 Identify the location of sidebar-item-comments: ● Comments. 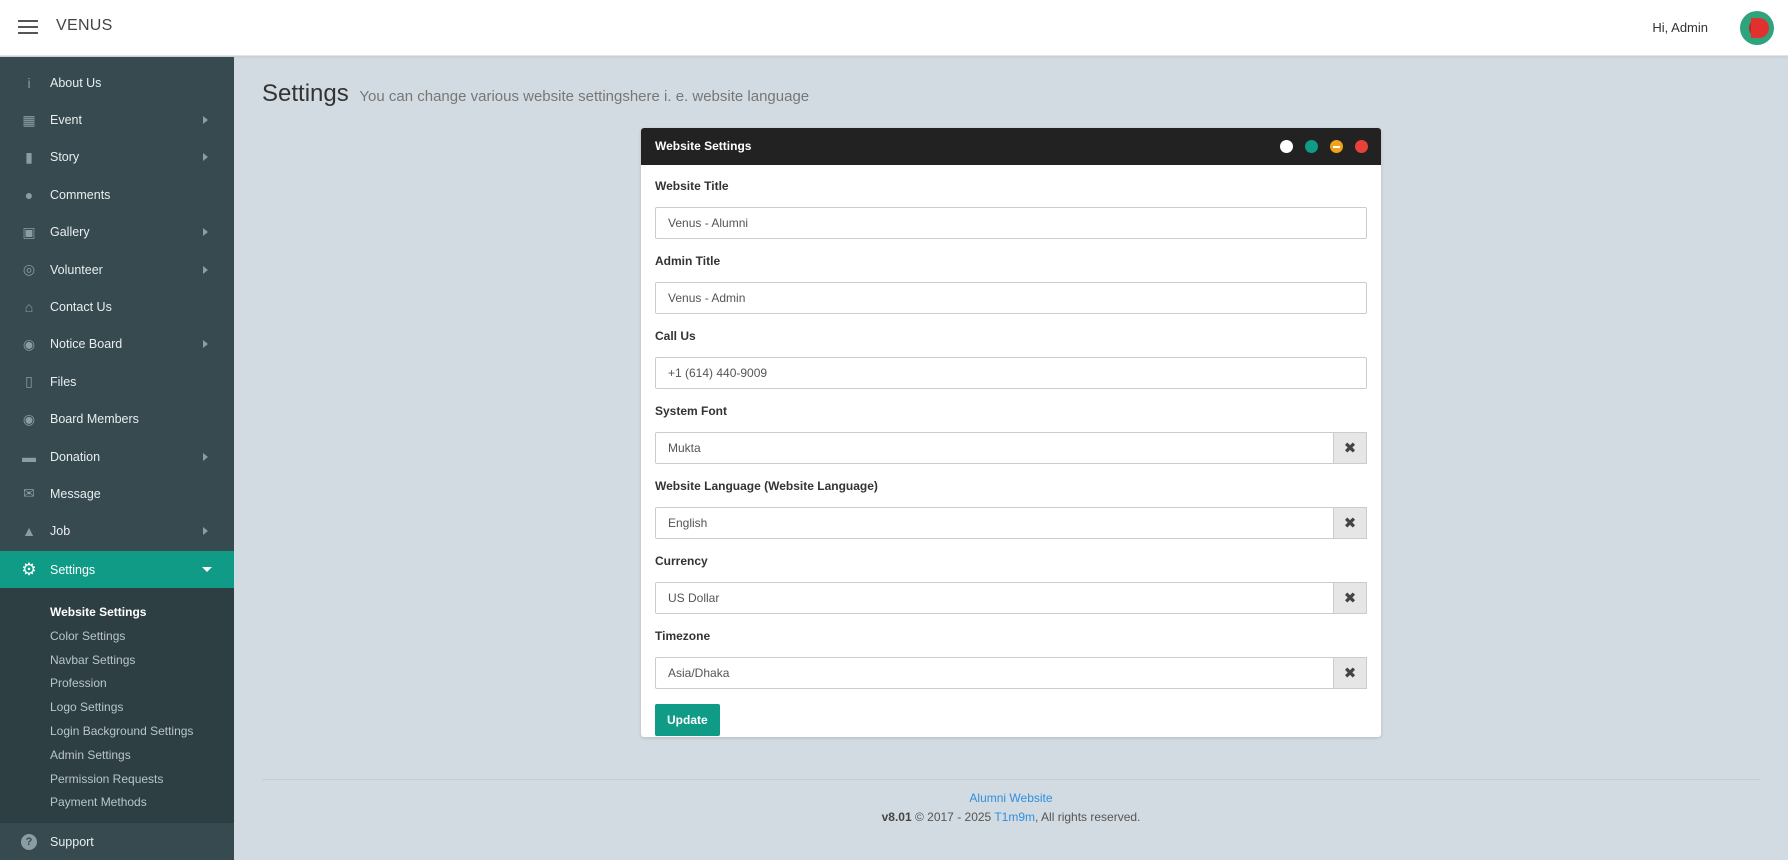
(117, 194).